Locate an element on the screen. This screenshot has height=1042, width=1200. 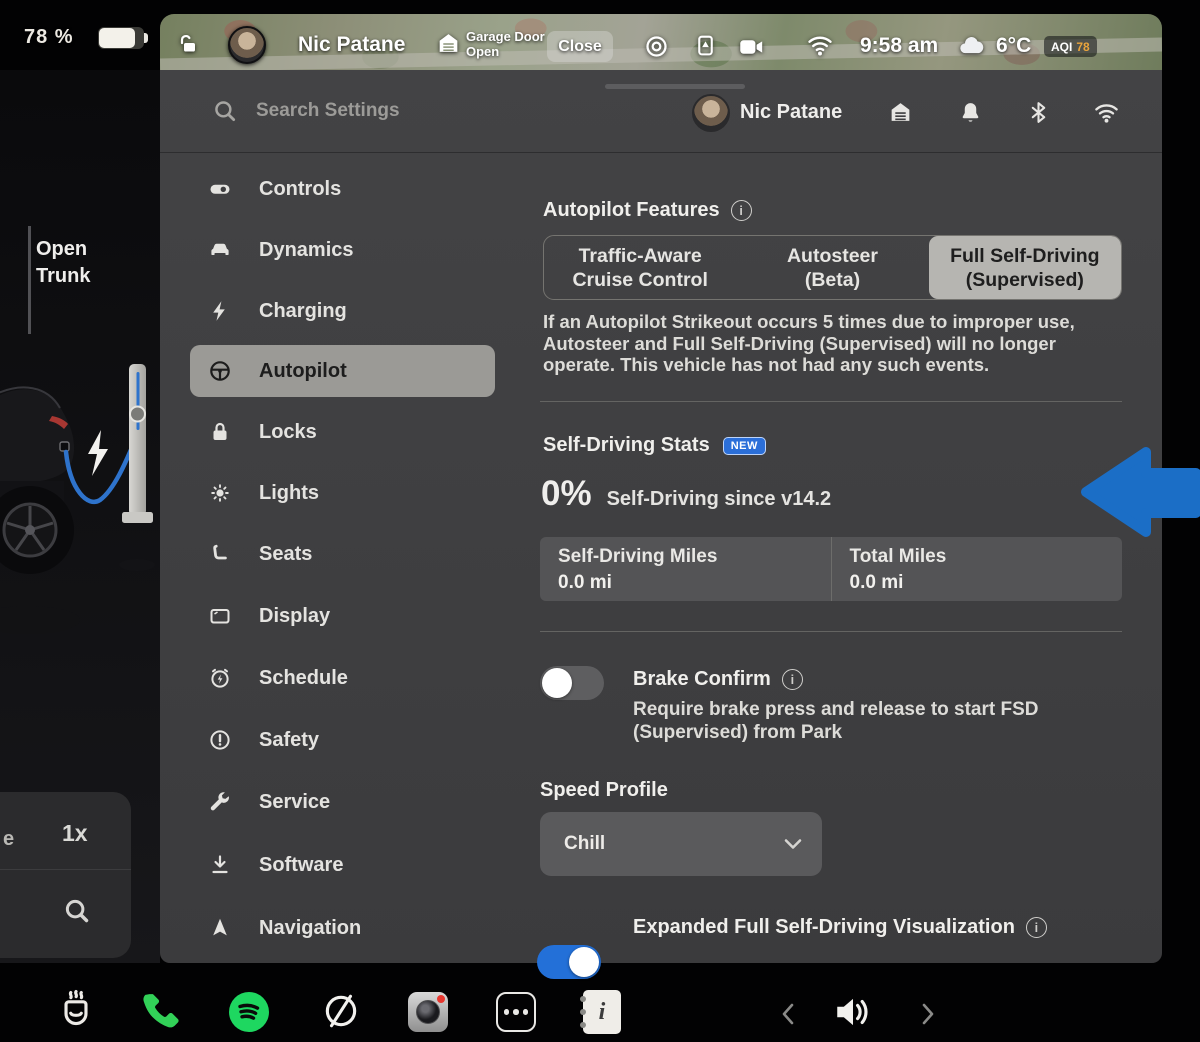
autopilot-features-title: Autopilot Features is located at coordinates (631, 210).